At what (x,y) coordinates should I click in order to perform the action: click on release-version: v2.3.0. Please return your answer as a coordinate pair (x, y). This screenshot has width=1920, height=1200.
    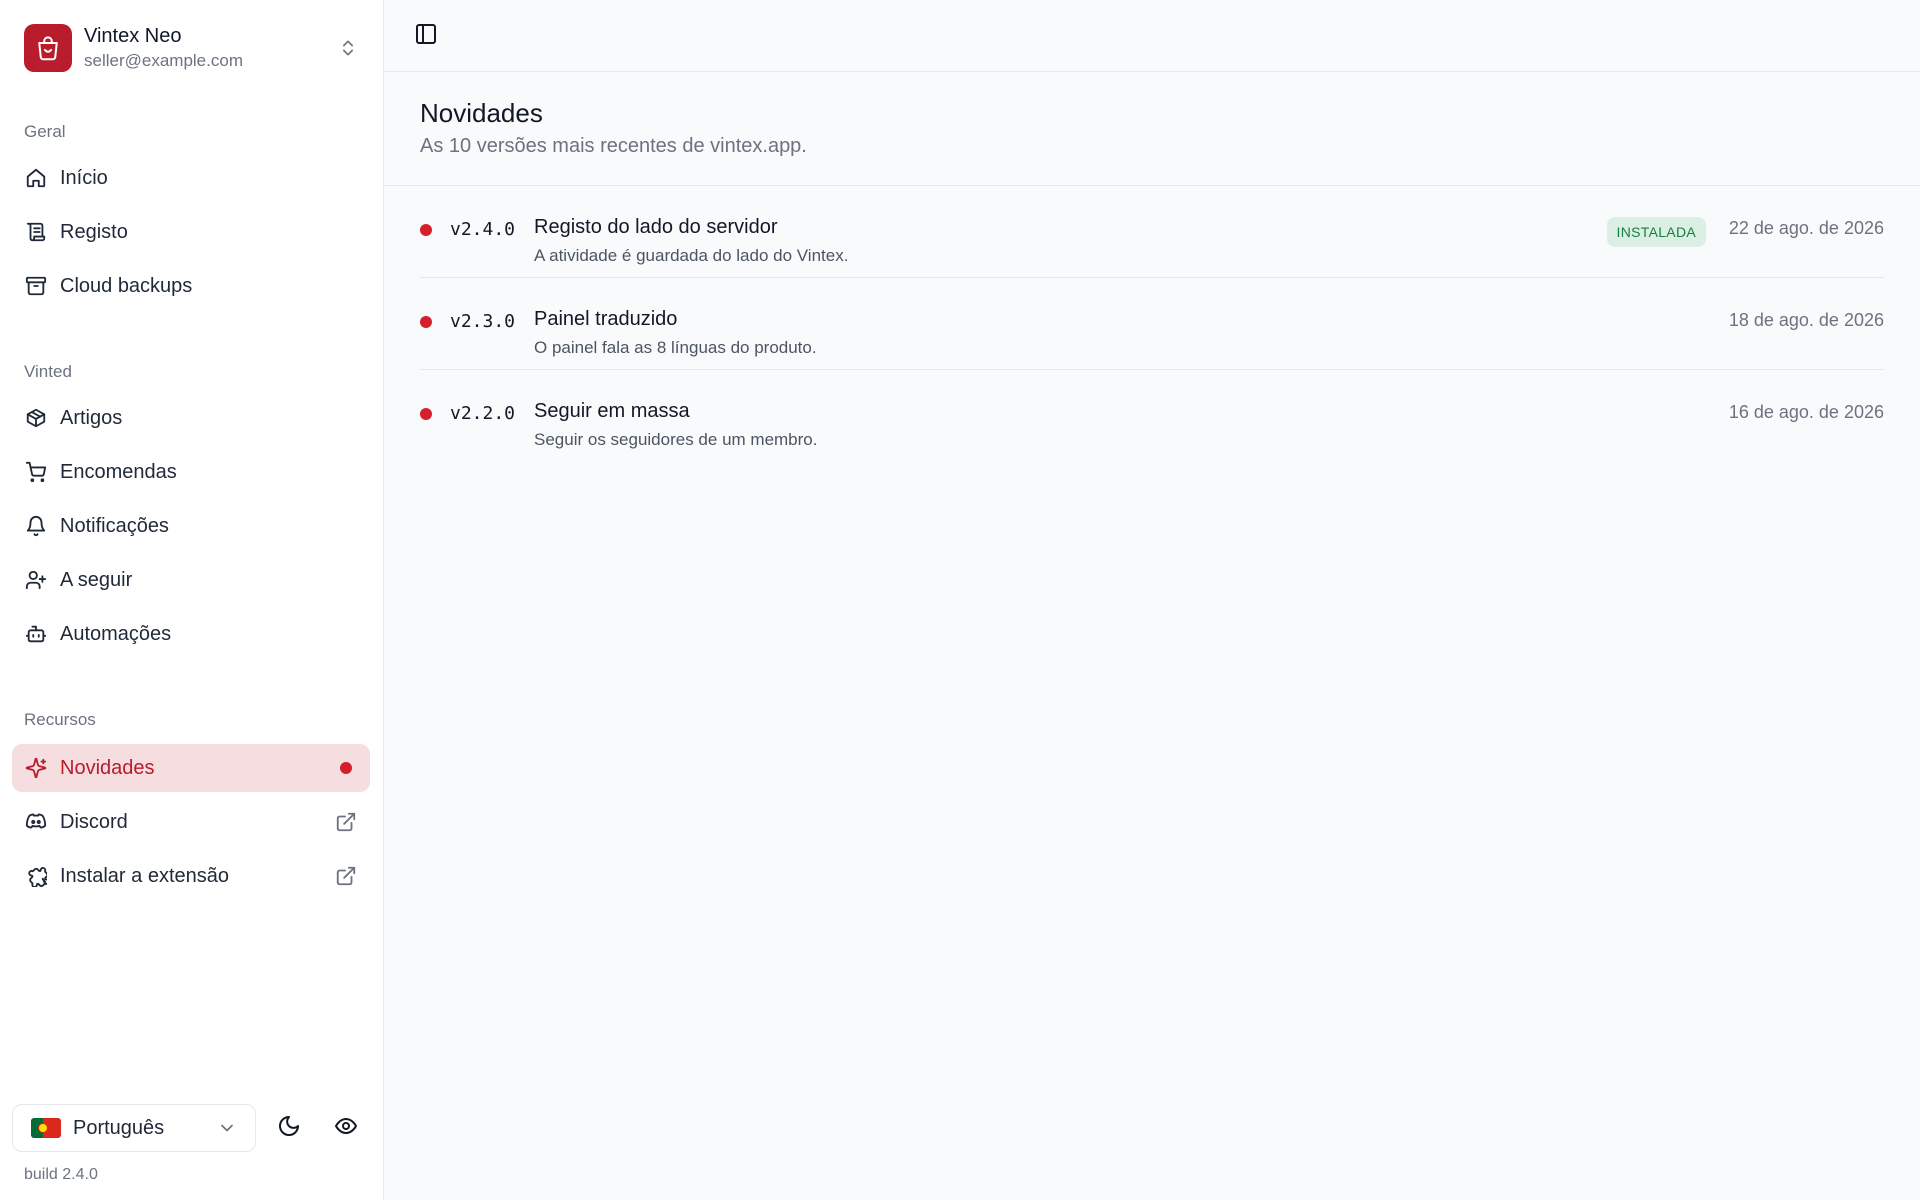
    Looking at the image, I should click on (483, 321).